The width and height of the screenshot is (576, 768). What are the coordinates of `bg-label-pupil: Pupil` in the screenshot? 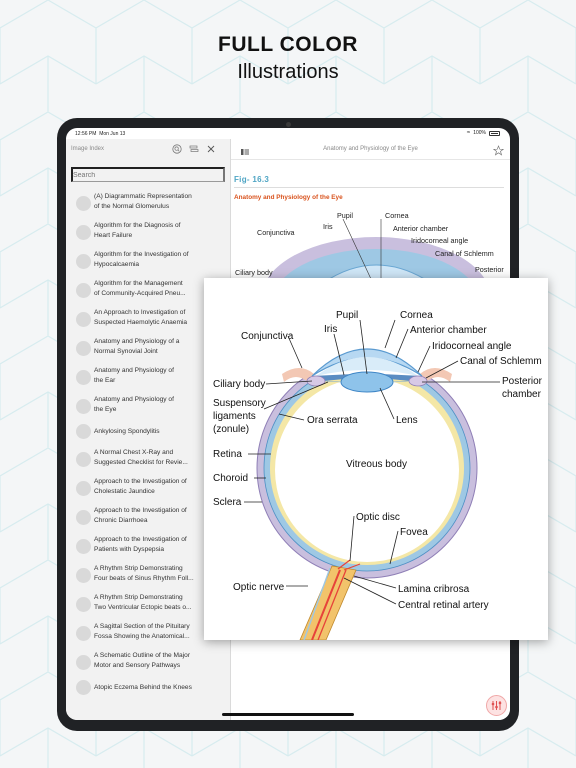 It's located at (345, 215).